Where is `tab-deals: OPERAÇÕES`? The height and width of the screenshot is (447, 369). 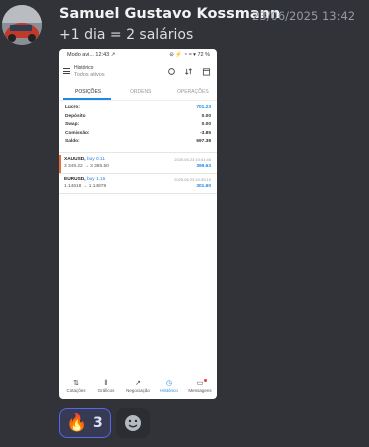 tab-deals: OPERAÇÕES is located at coordinates (193, 92).